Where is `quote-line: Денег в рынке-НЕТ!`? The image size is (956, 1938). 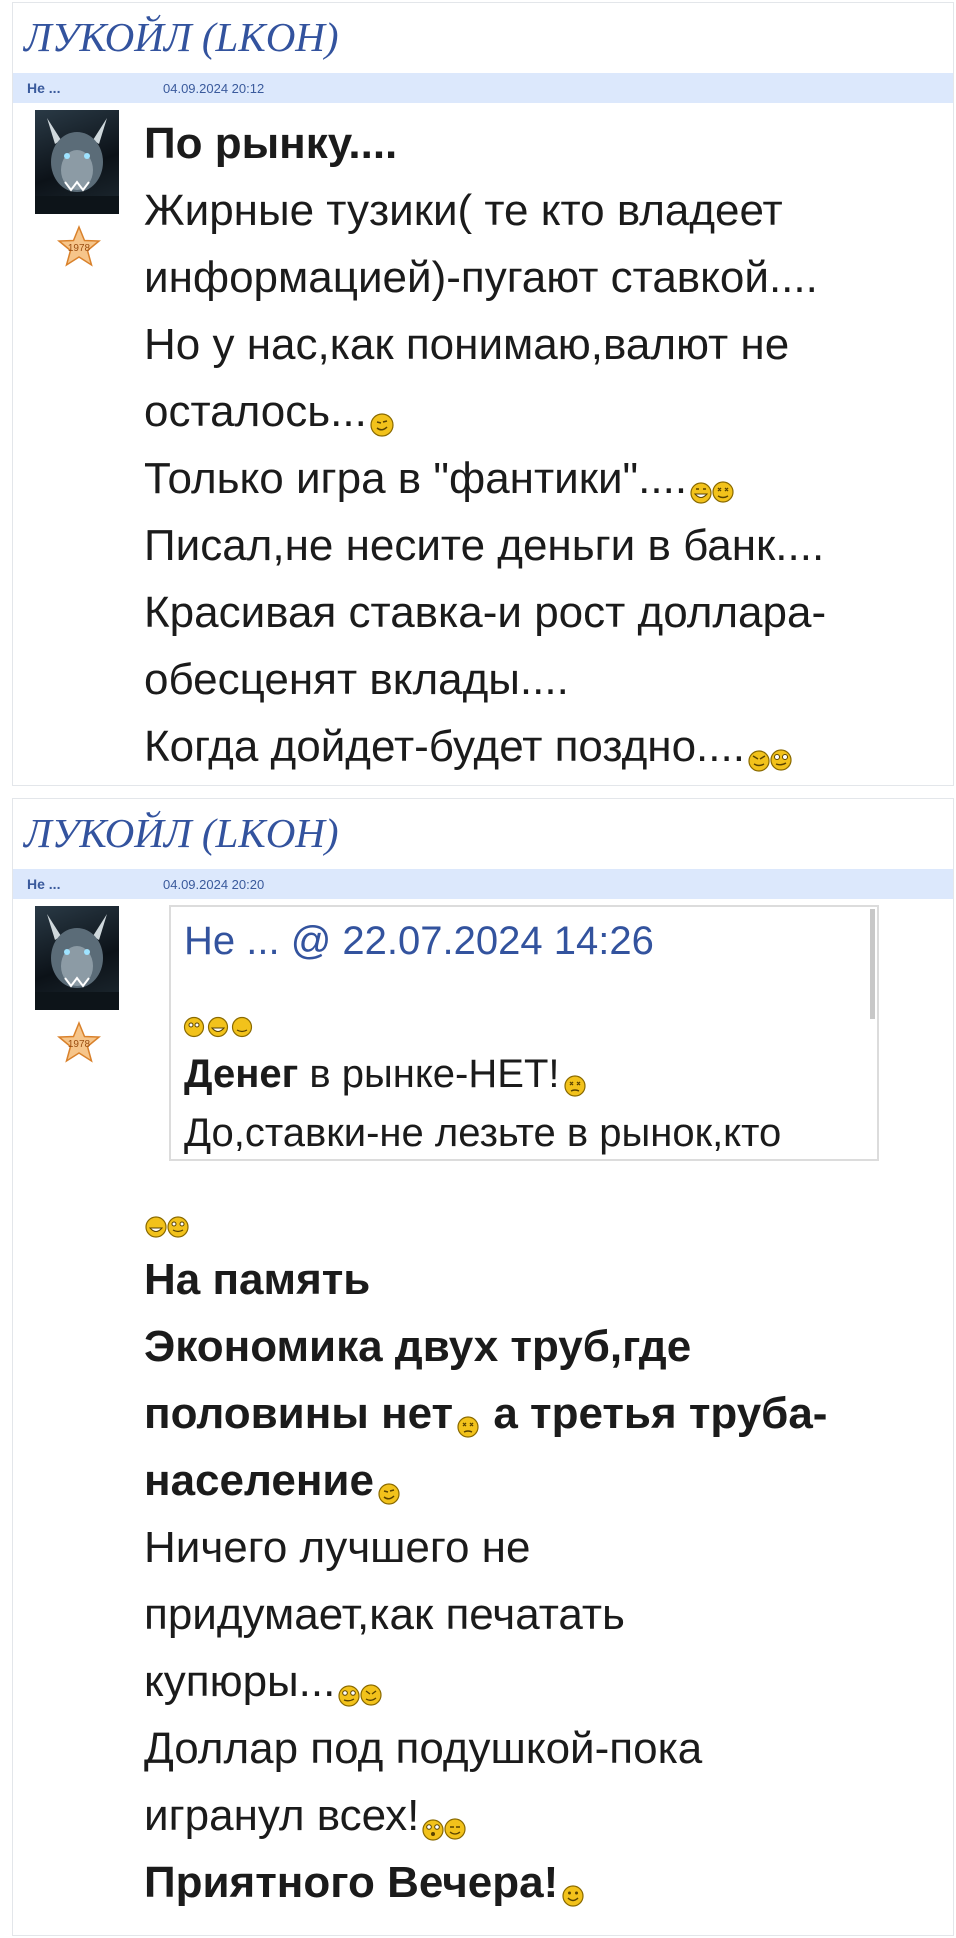 quote-line: Денег в рынке-НЕТ! is located at coordinates (482, 1074).